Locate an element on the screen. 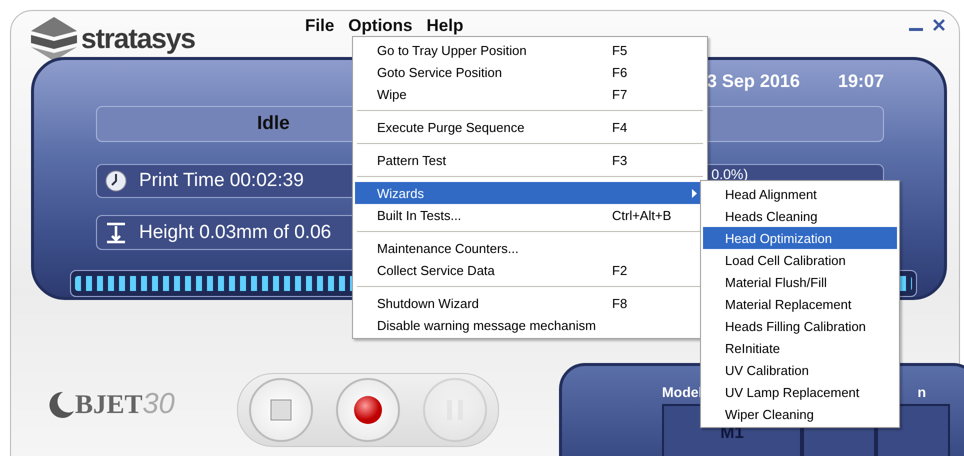  cartridge-heading: n is located at coordinates (921, 392).